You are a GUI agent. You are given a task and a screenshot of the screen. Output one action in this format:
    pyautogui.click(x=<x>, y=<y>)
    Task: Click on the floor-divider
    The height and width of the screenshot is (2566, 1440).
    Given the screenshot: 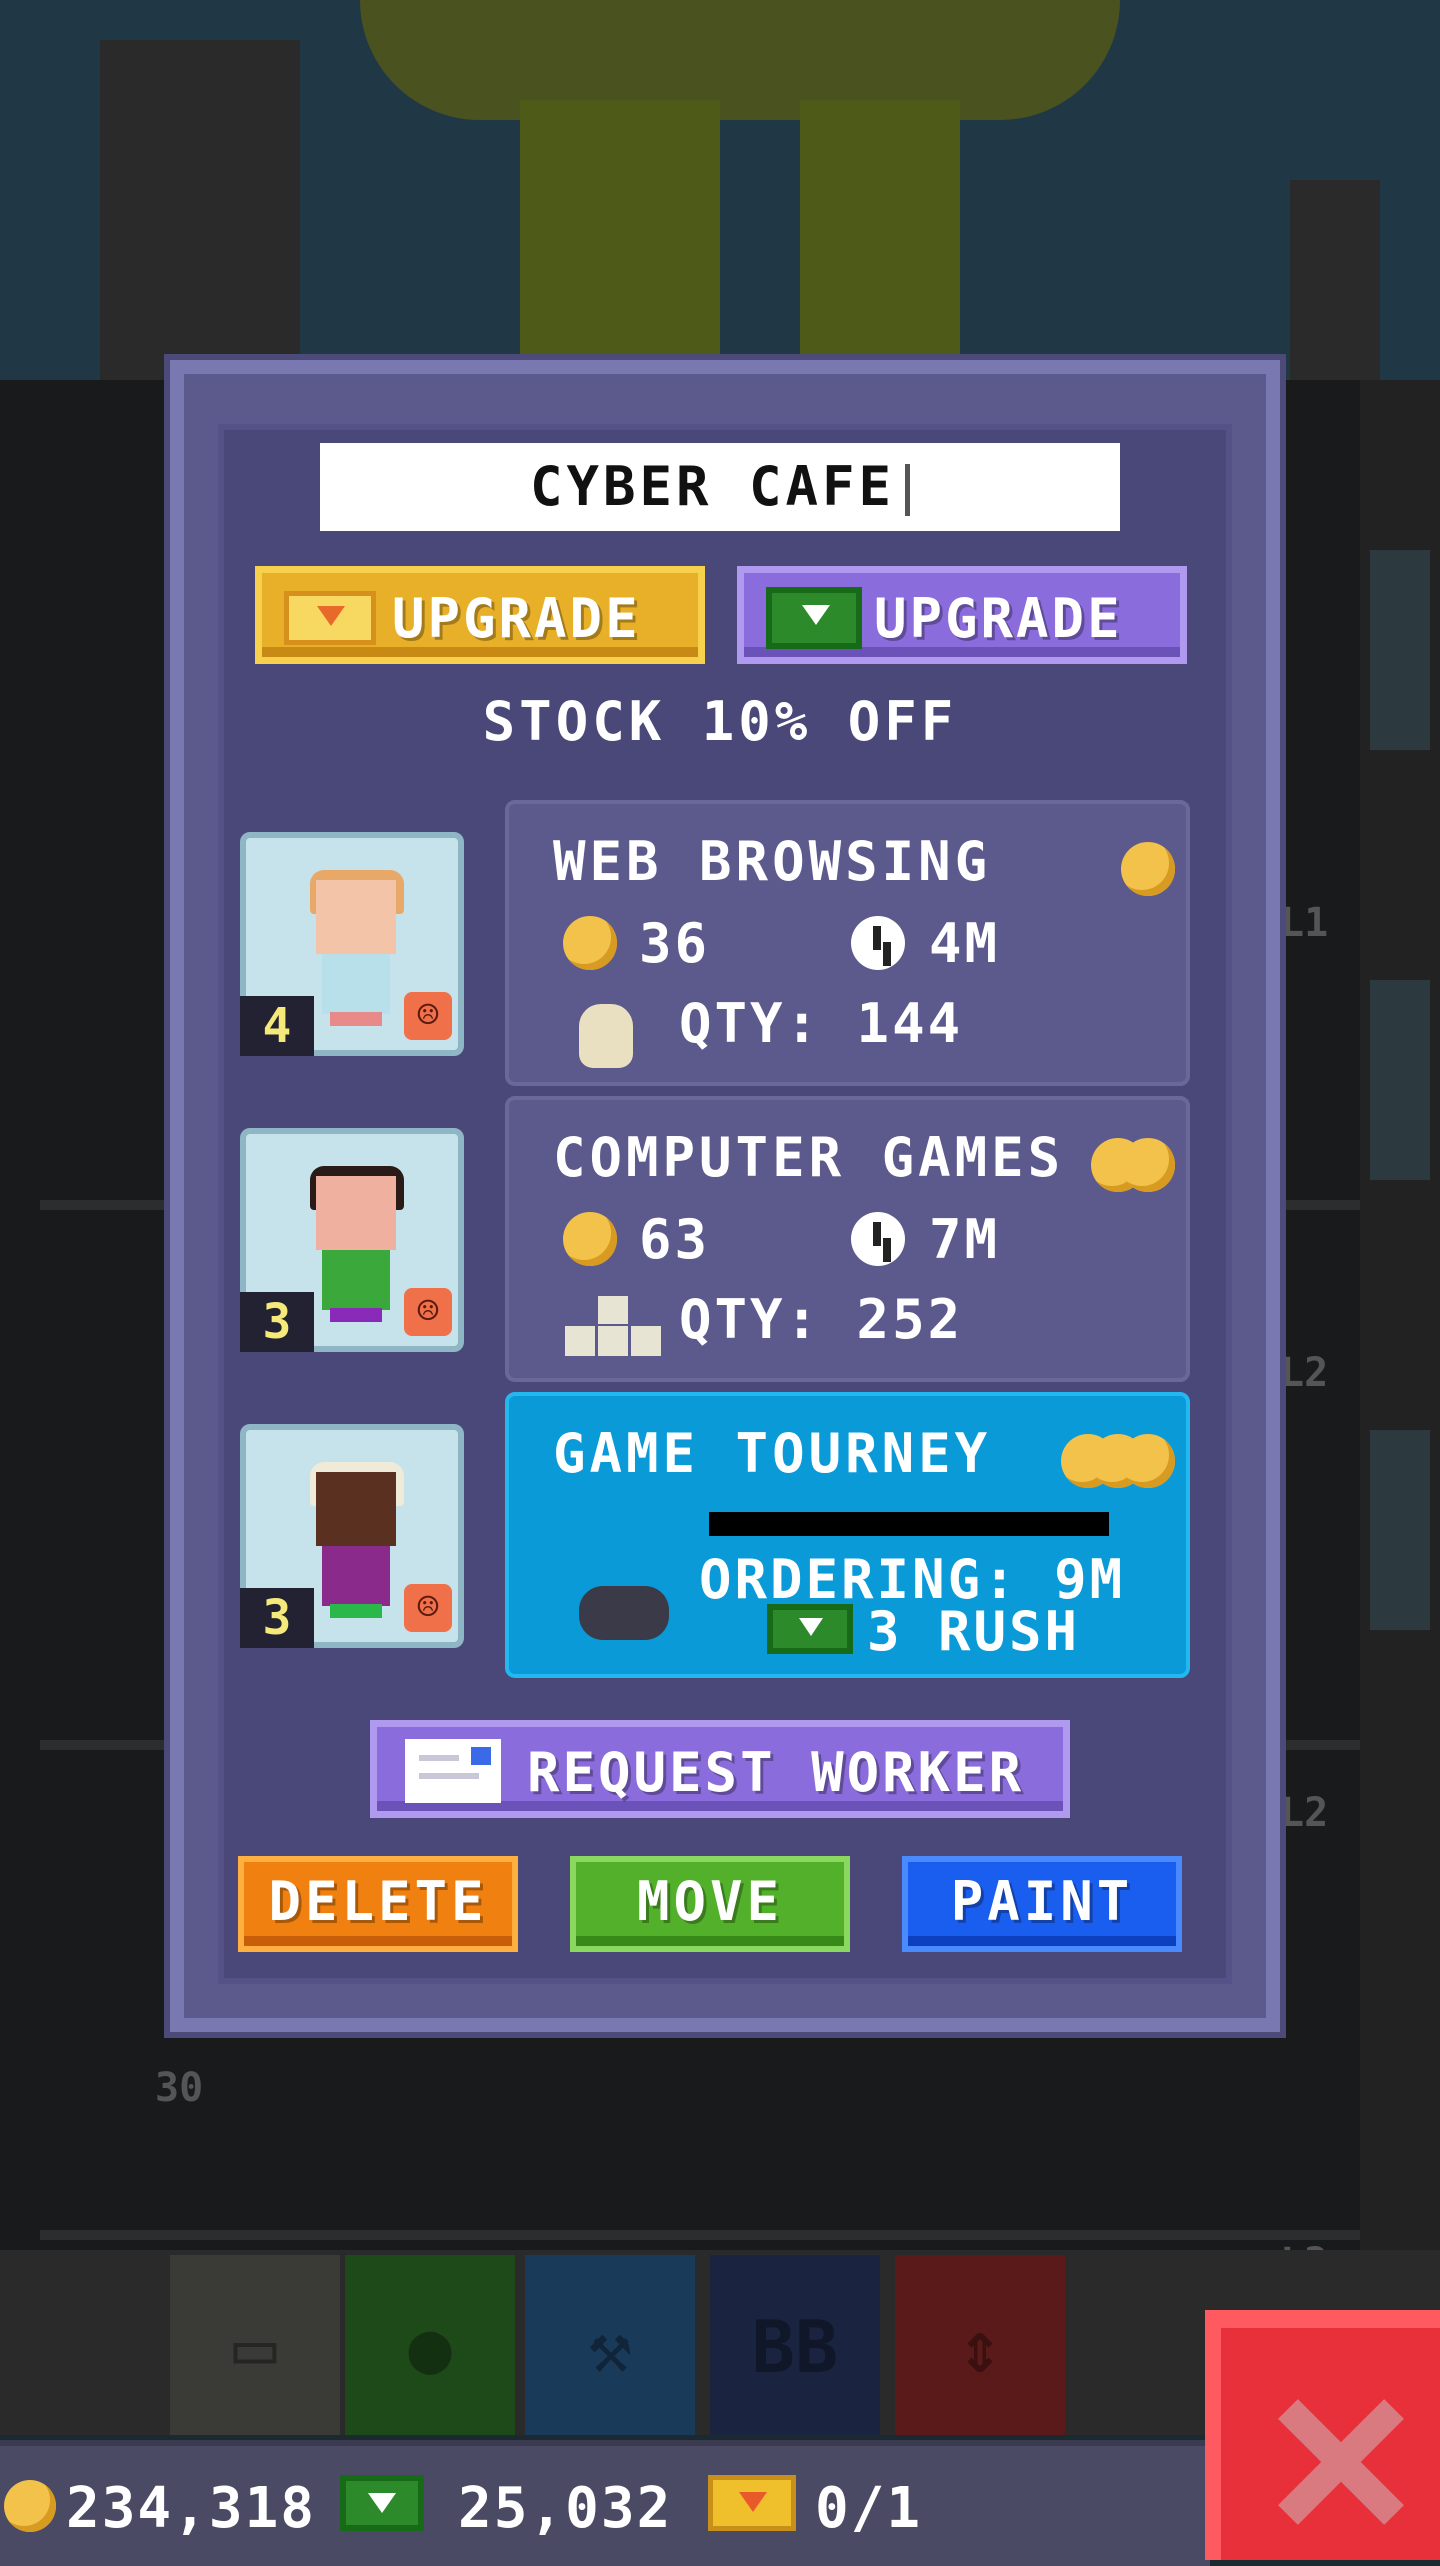 What is the action you would take?
    pyautogui.click(x=700, y=2235)
    